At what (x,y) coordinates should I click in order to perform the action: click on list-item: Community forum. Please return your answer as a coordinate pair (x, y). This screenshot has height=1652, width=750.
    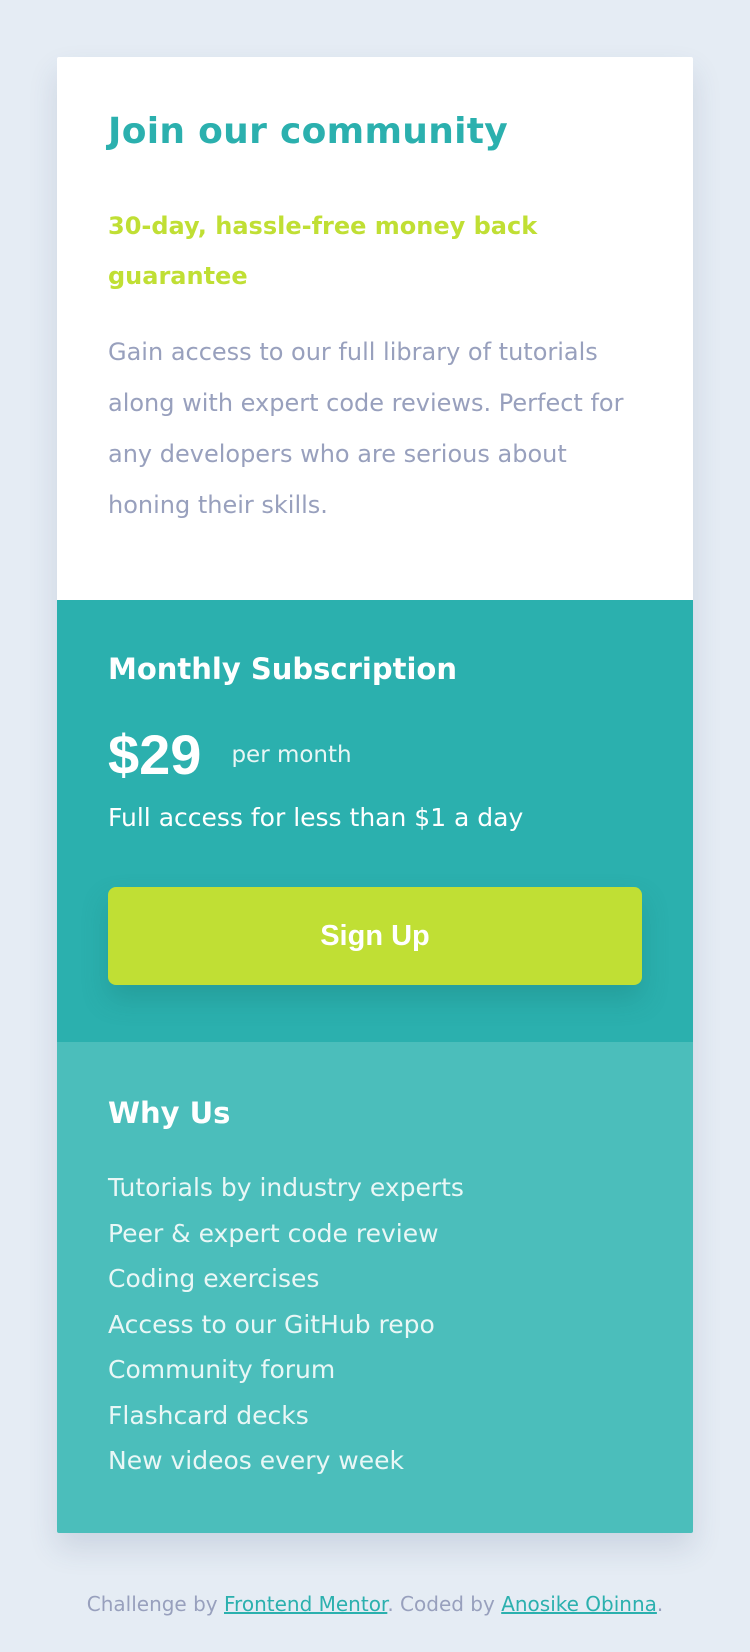
    Looking at the image, I should click on (222, 1369).